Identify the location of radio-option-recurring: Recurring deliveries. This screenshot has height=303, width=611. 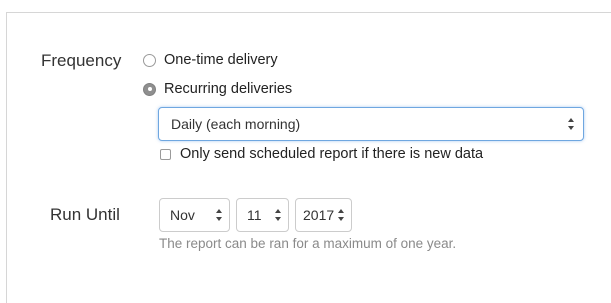
(217, 89).